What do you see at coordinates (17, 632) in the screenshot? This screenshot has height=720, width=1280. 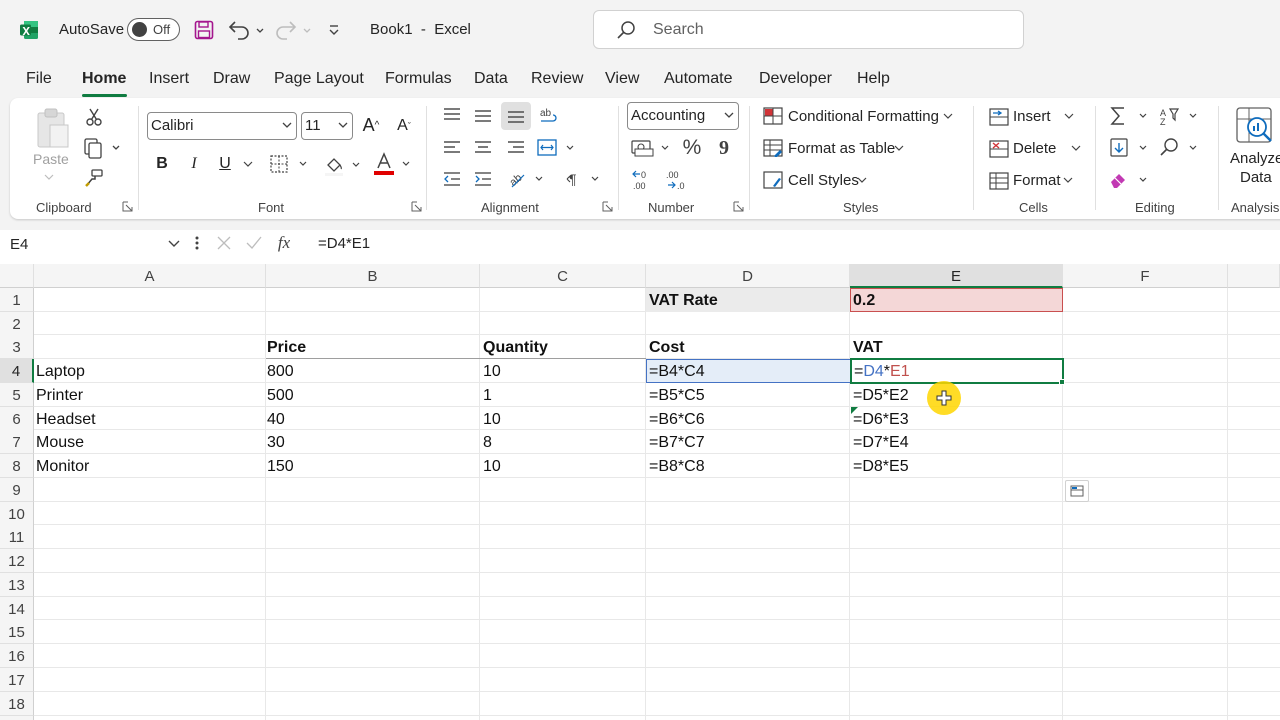 I see `row-header-15: 15` at bounding box center [17, 632].